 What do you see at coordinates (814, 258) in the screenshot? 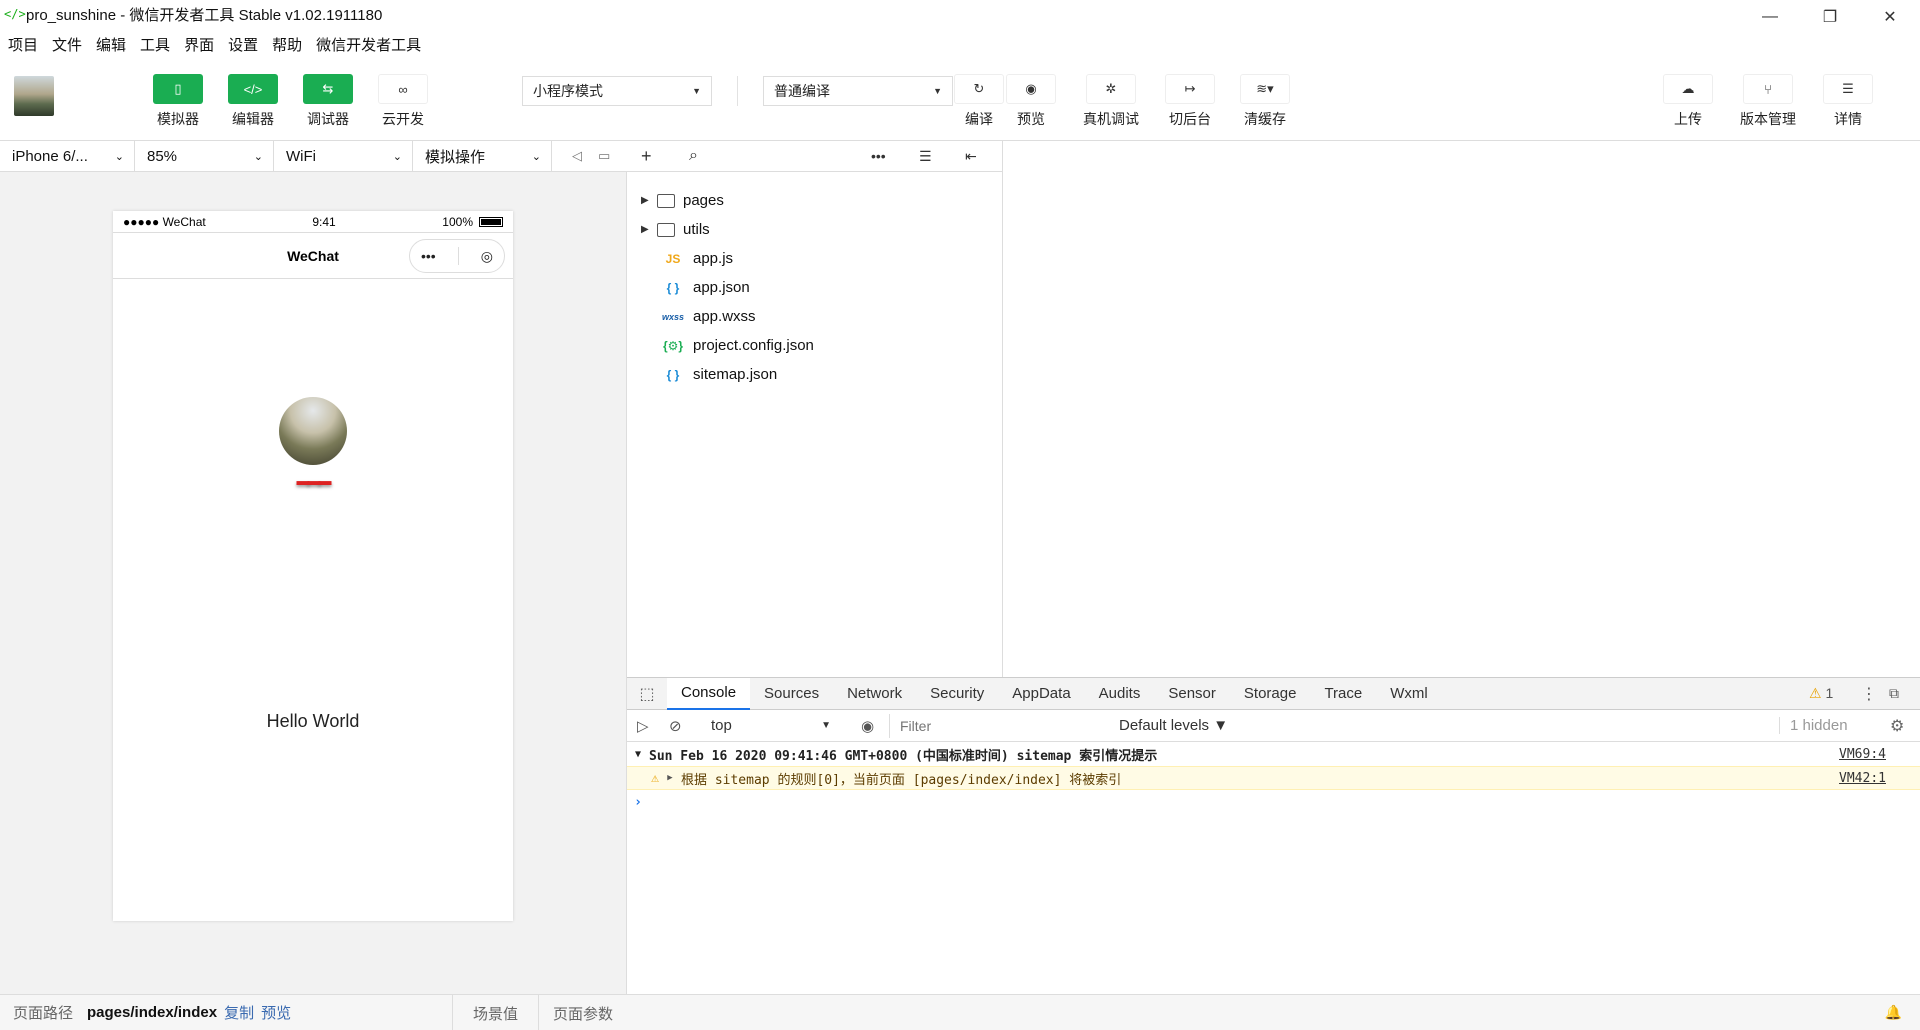
I see `tree-file-app-js: JS app.js` at bounding box center [814, 258].